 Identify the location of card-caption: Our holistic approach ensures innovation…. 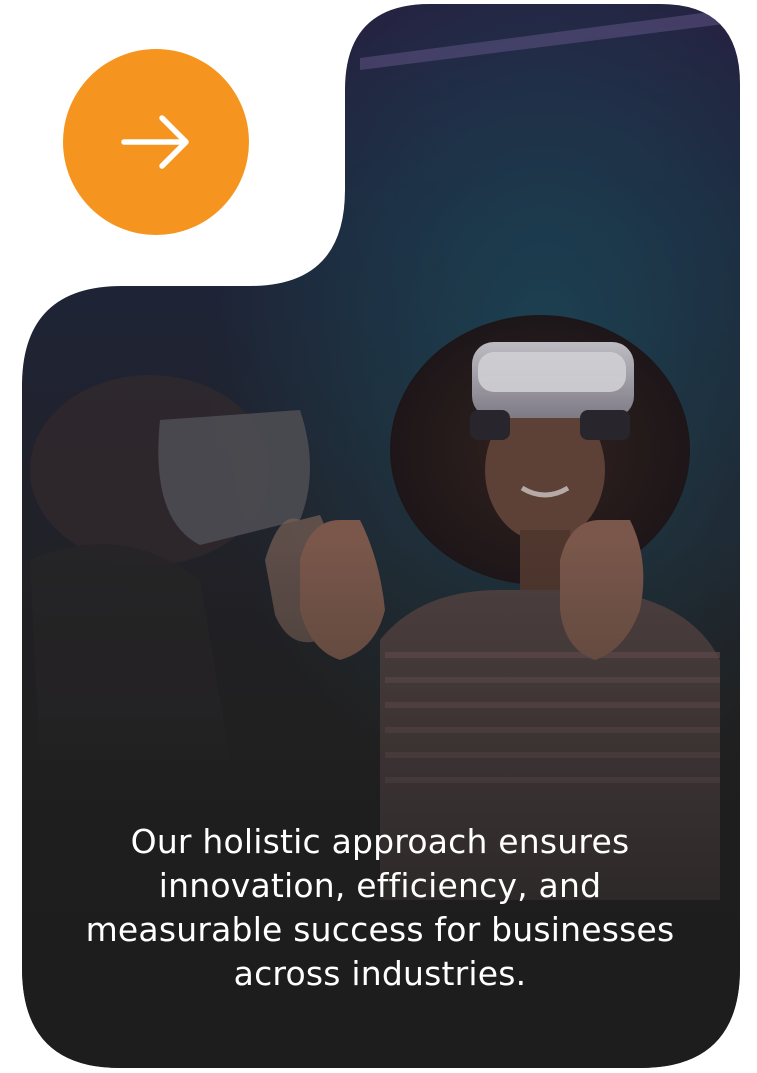
(380, 907).